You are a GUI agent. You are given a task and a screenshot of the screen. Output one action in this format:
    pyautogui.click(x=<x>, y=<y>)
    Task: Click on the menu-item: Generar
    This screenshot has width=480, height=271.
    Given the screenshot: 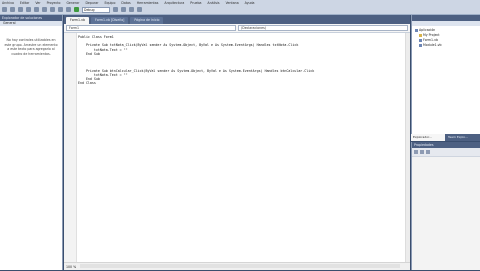 What is the action you would take?
    pyautogui.click(x=72, y=3)
    